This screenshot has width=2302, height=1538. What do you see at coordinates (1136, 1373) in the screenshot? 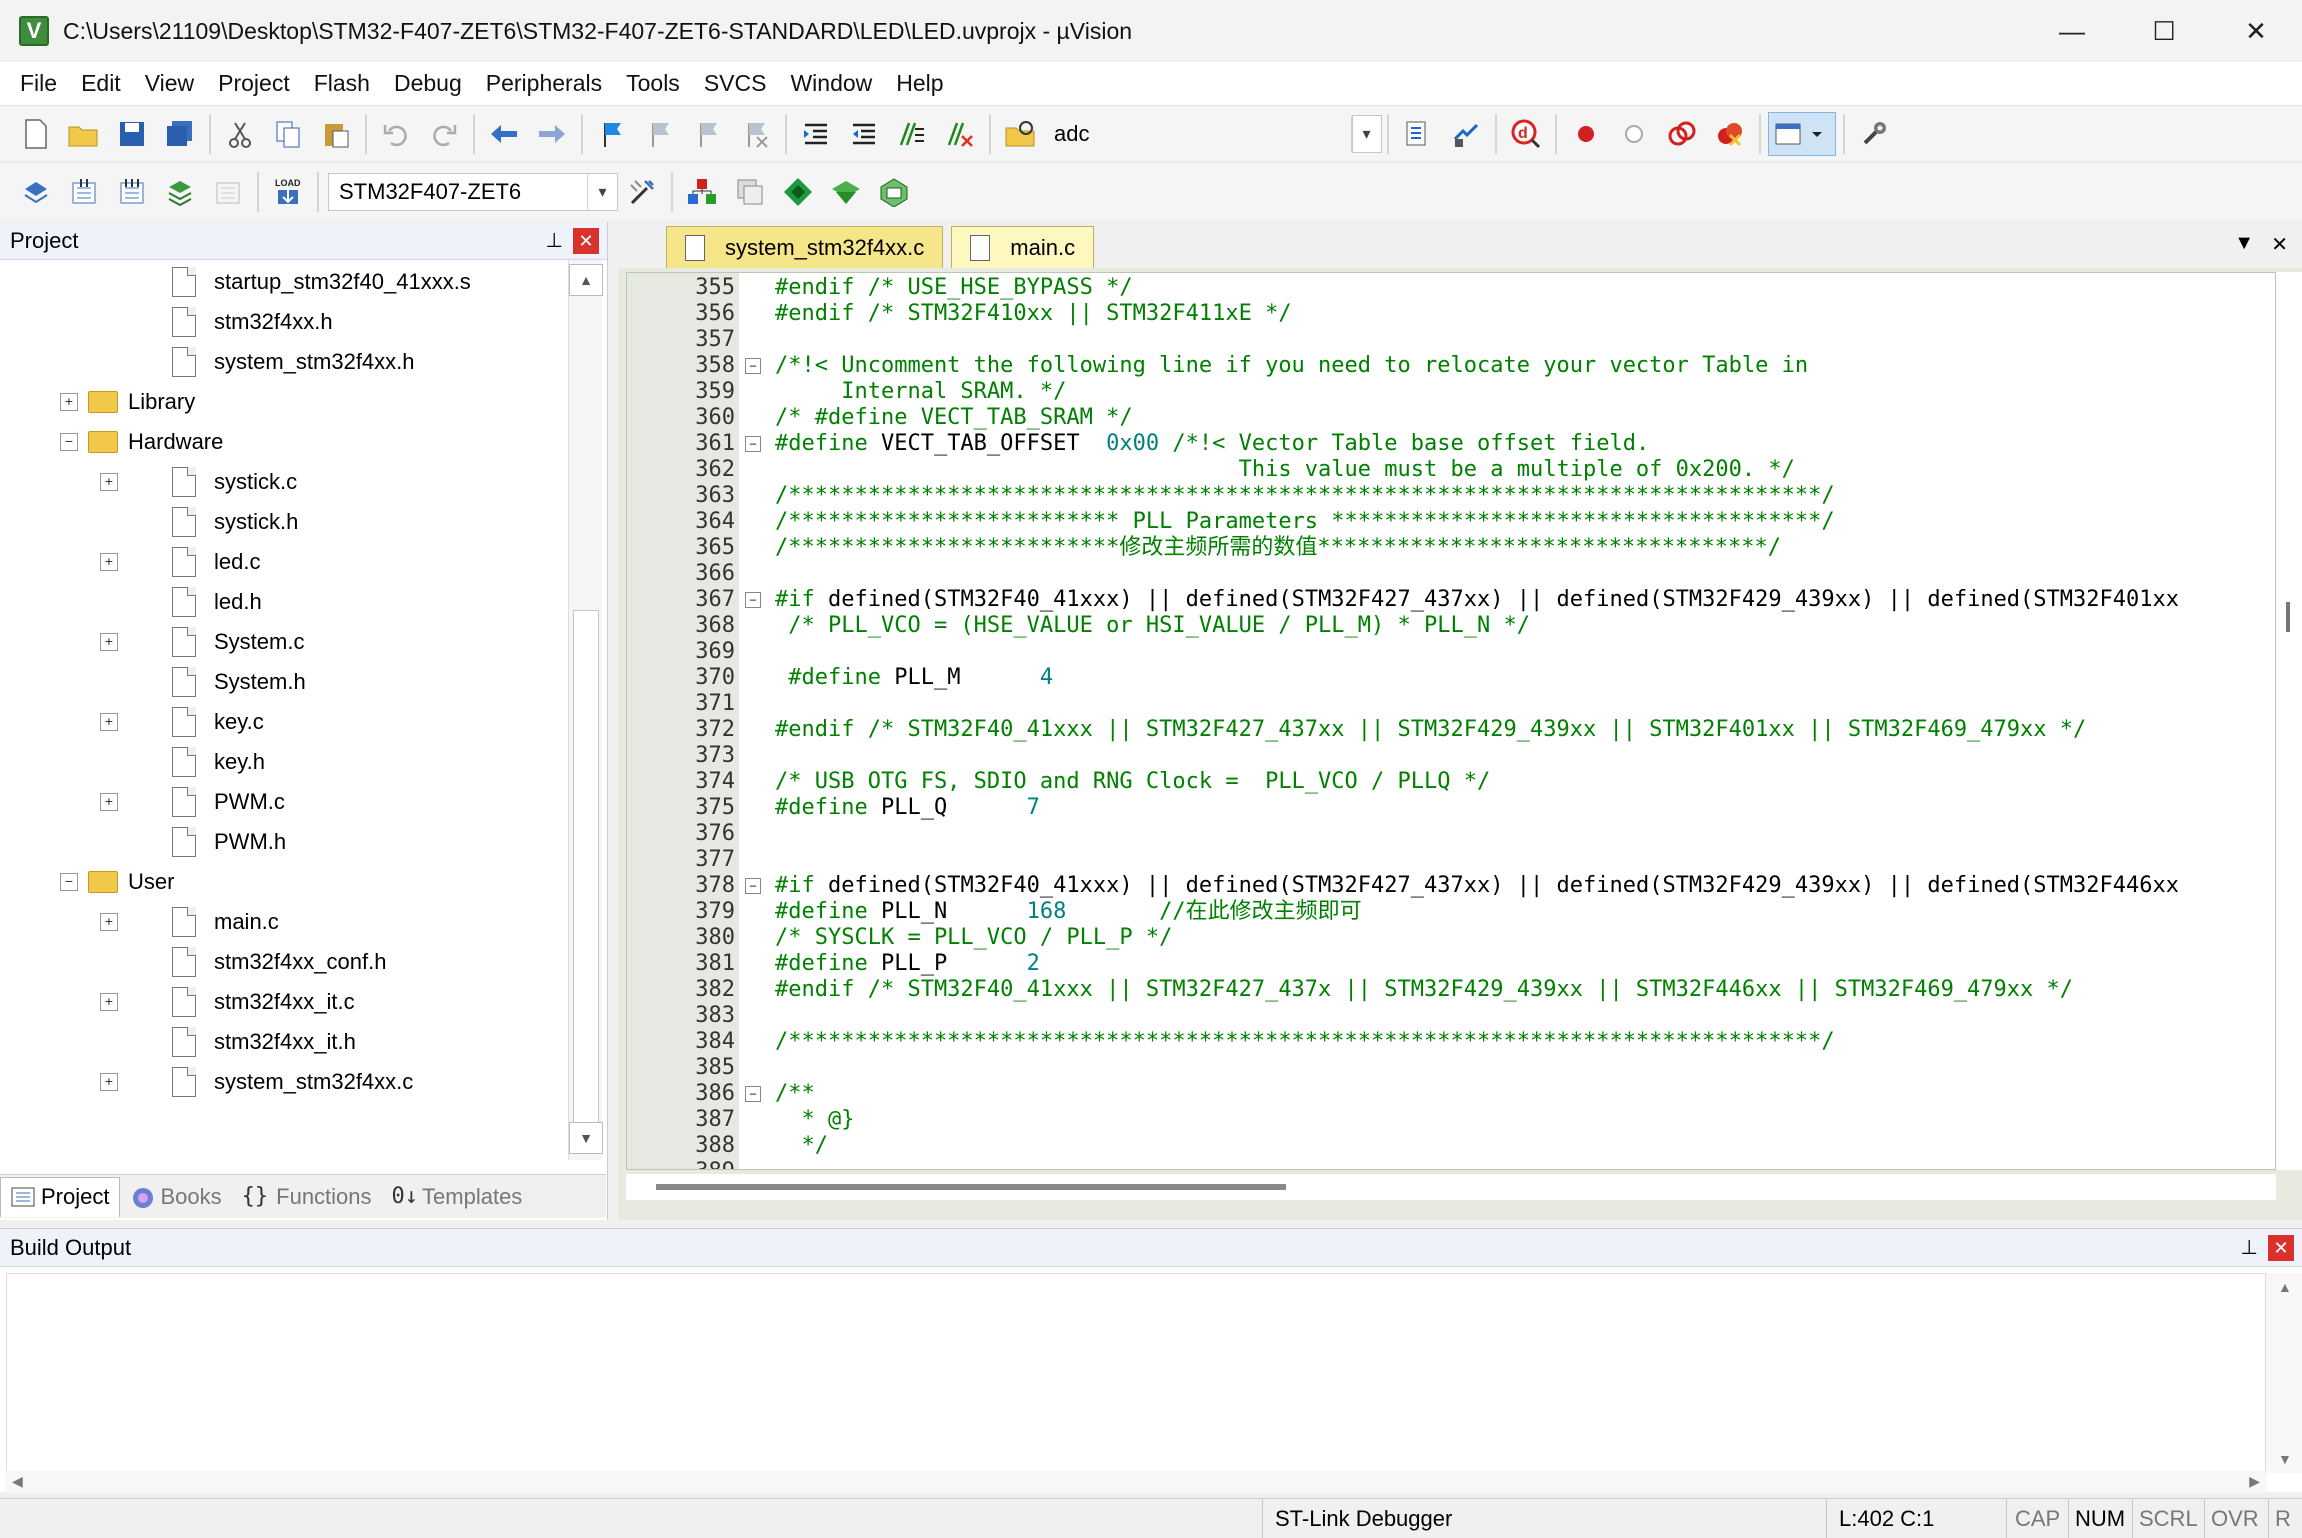
I see `build-output-text` at bounding box center [1136, 1373].